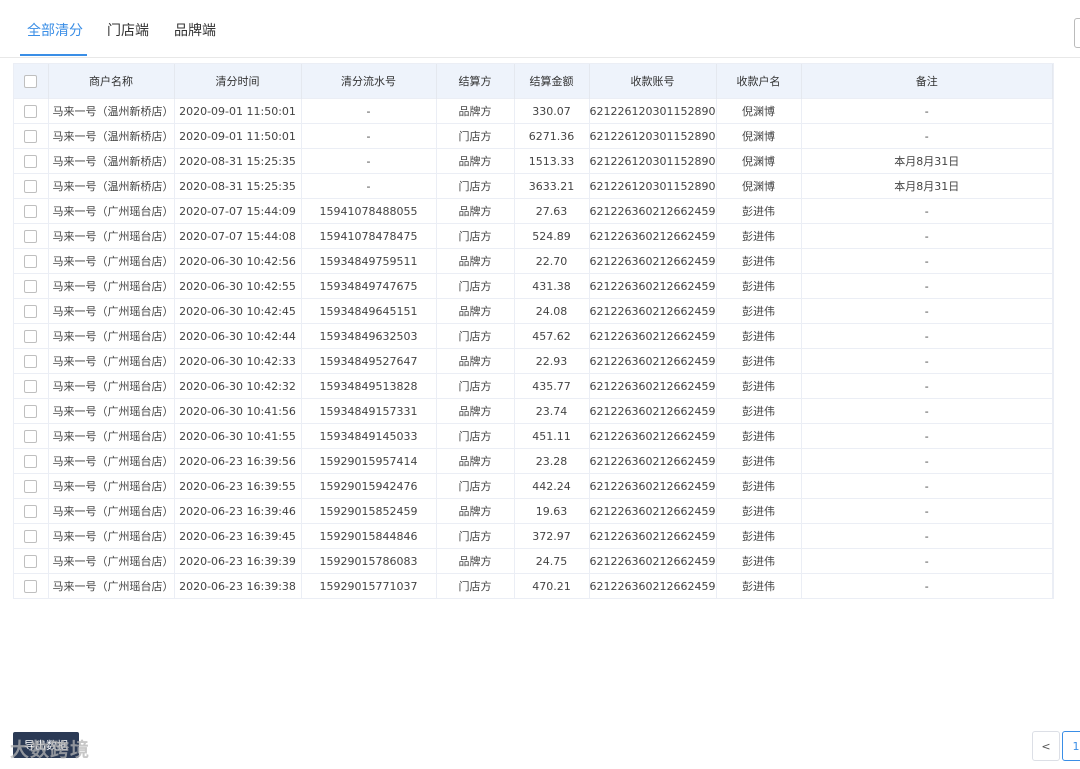  Describe the element at coordinates (369, 511) in the screenshot. I see `serial-cell: 15929015852459` at that location.